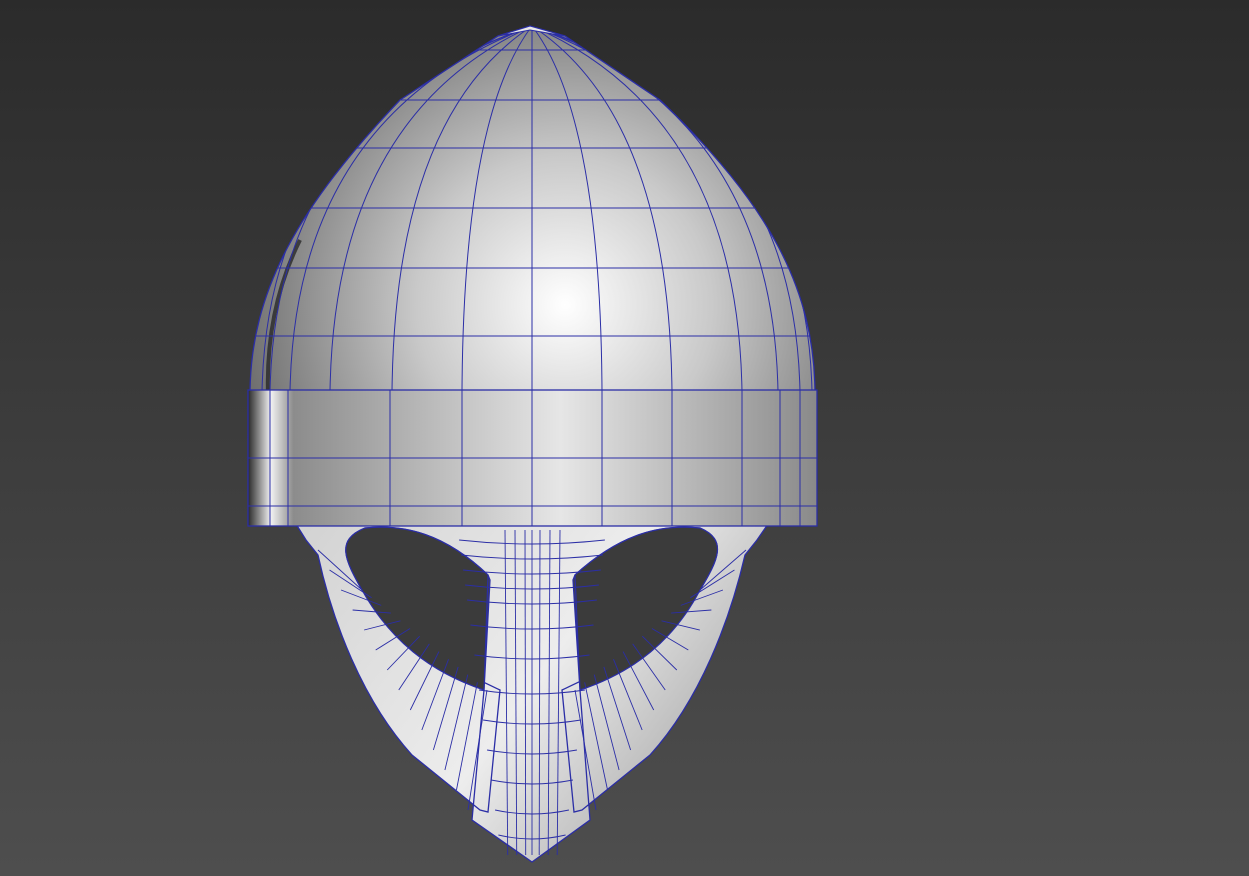 The height and width of the screenshot is (876, 1249). Describe the element at coordinates (532, 458) in the screenshot. I see `helmet-rim-band` at that location.